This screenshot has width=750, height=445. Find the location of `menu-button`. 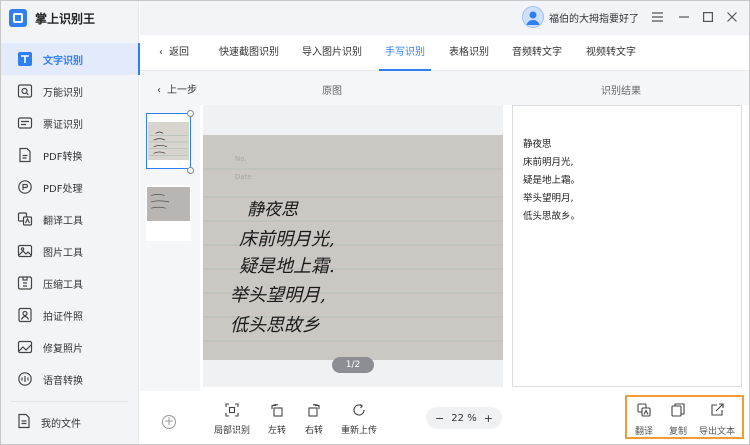

menu-button is located at coordinates (657, 17).